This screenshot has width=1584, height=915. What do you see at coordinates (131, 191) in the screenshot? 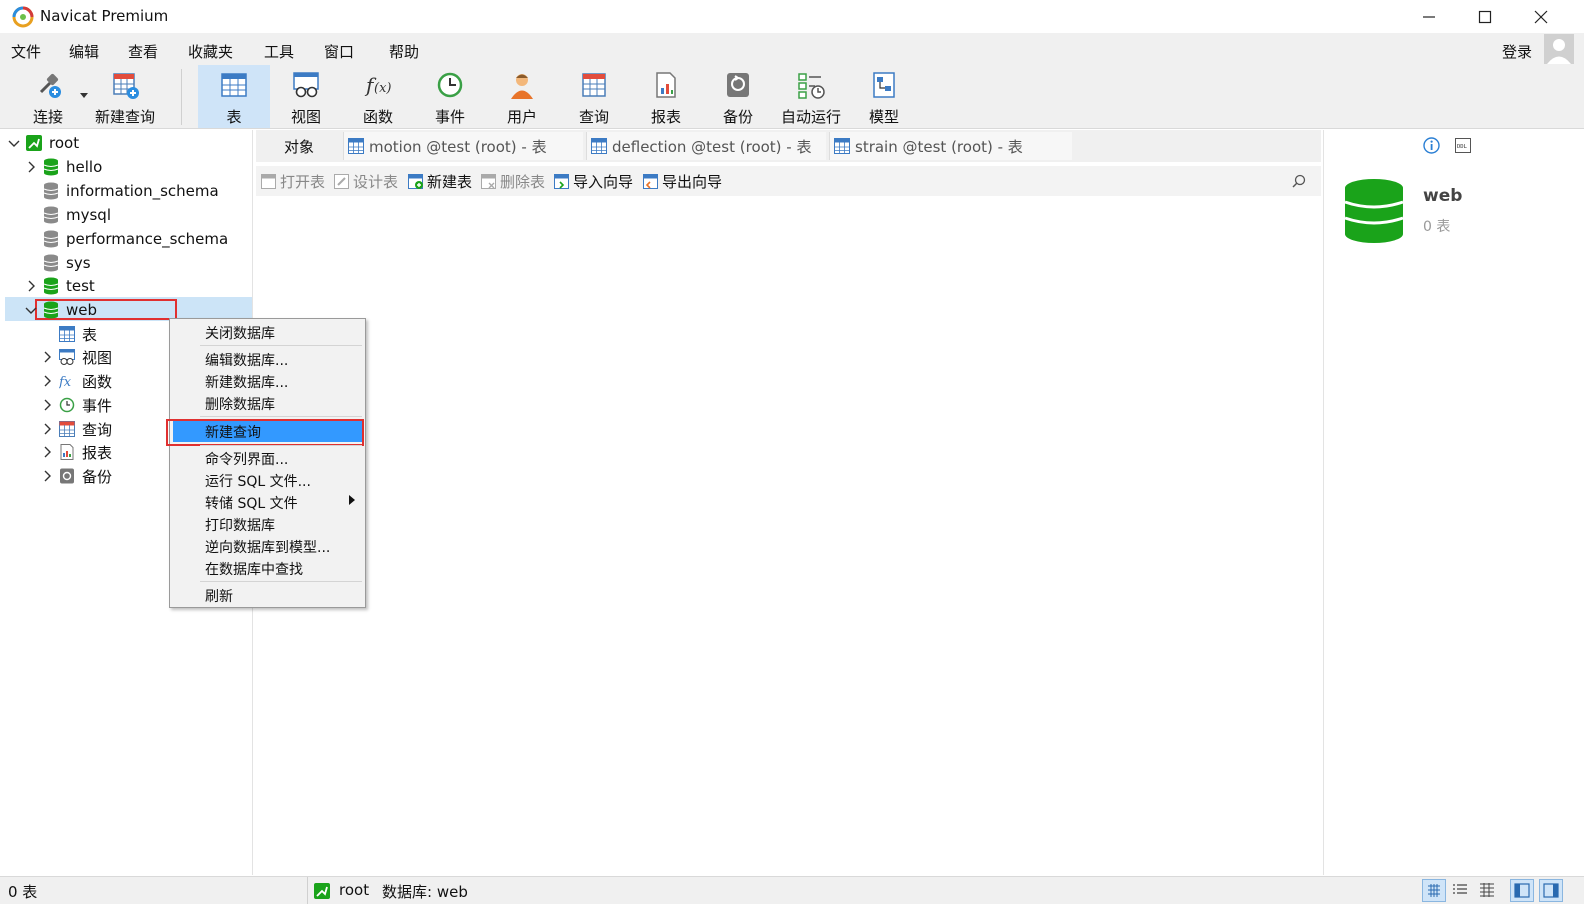
I see `tree-db-information-schema: information_schema` at bounding box center [131, 191].